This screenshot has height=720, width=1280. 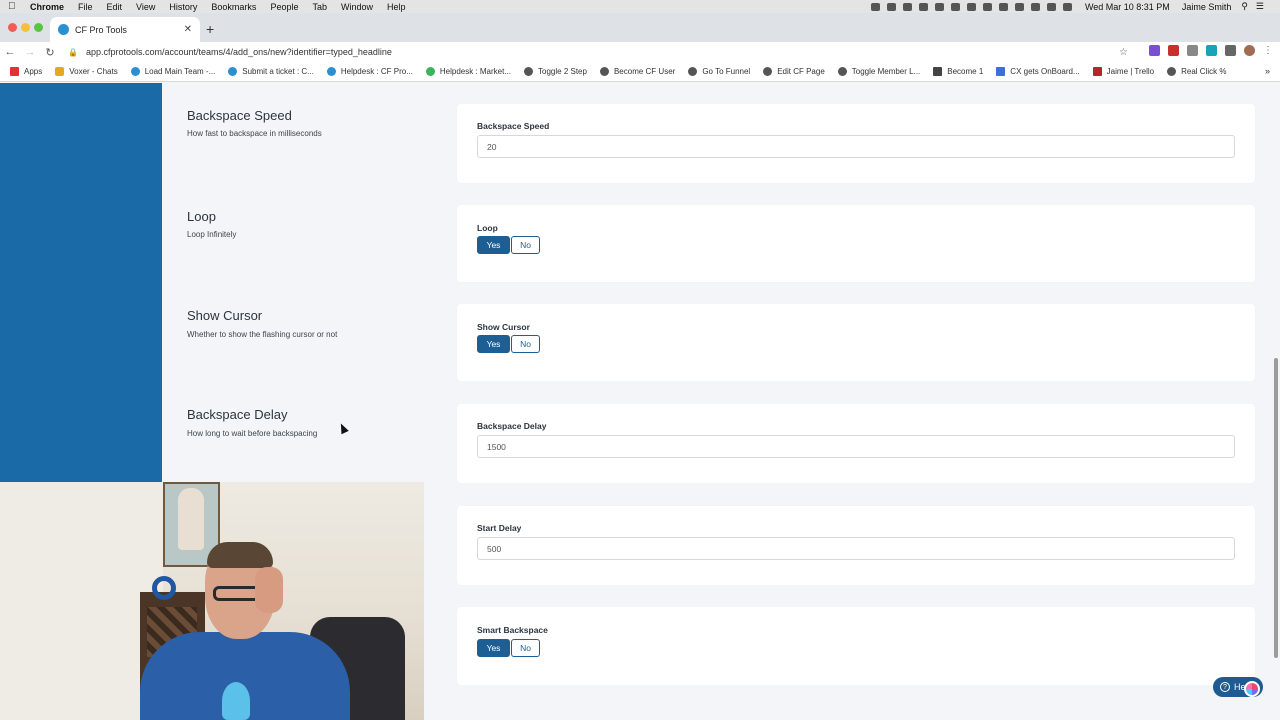 I want to click on puzzle-extensions-icon, so click(x=1230, y=50).